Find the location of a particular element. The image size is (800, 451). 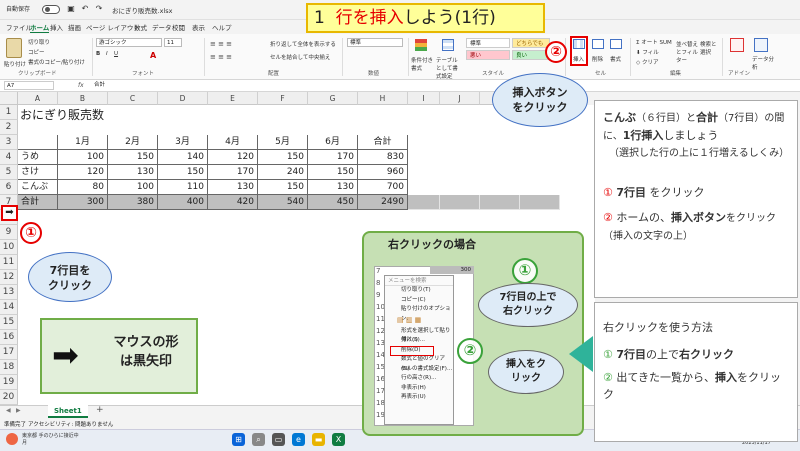

column-header: F is located at coordinates (283, 98).